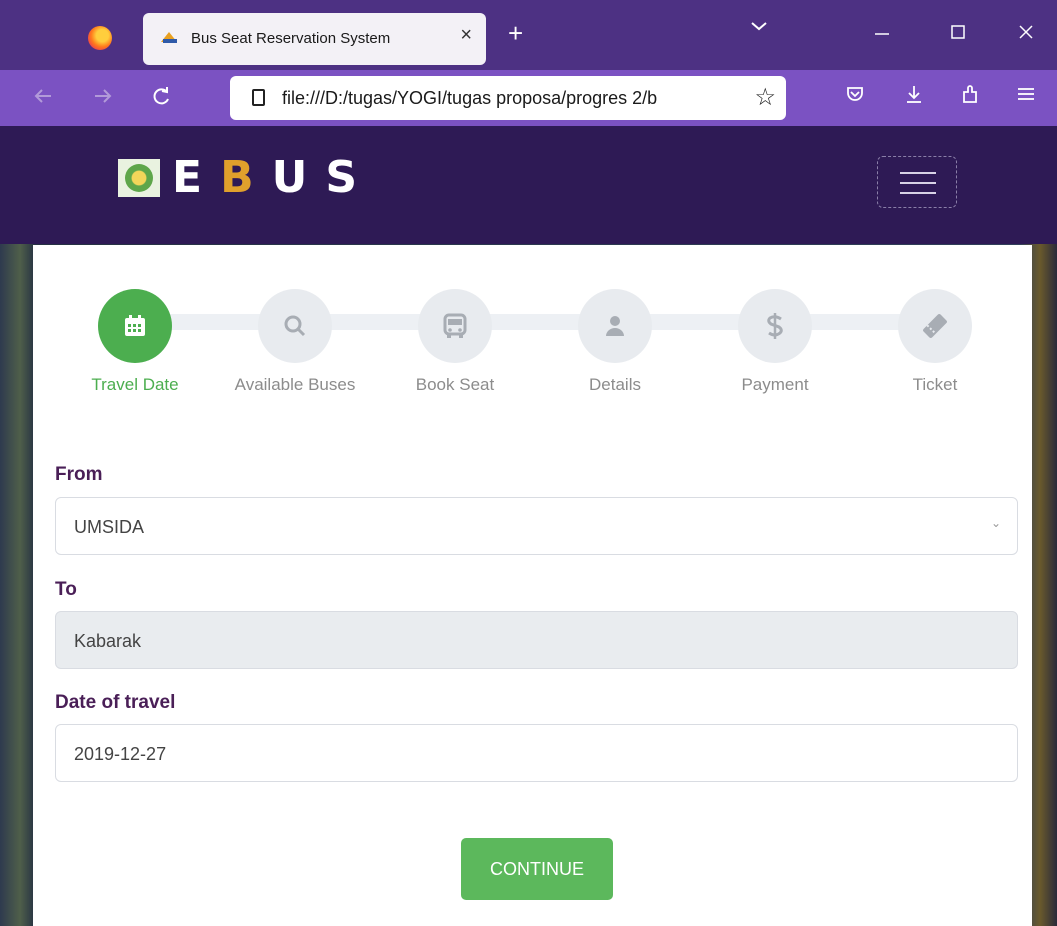 Image resolution: width=1057 pixels, height=926 pixels. What do you see at coordinates (1026, 32) in the screenshot?
I see `close-window-icon` at bounding box center [1026, 32].